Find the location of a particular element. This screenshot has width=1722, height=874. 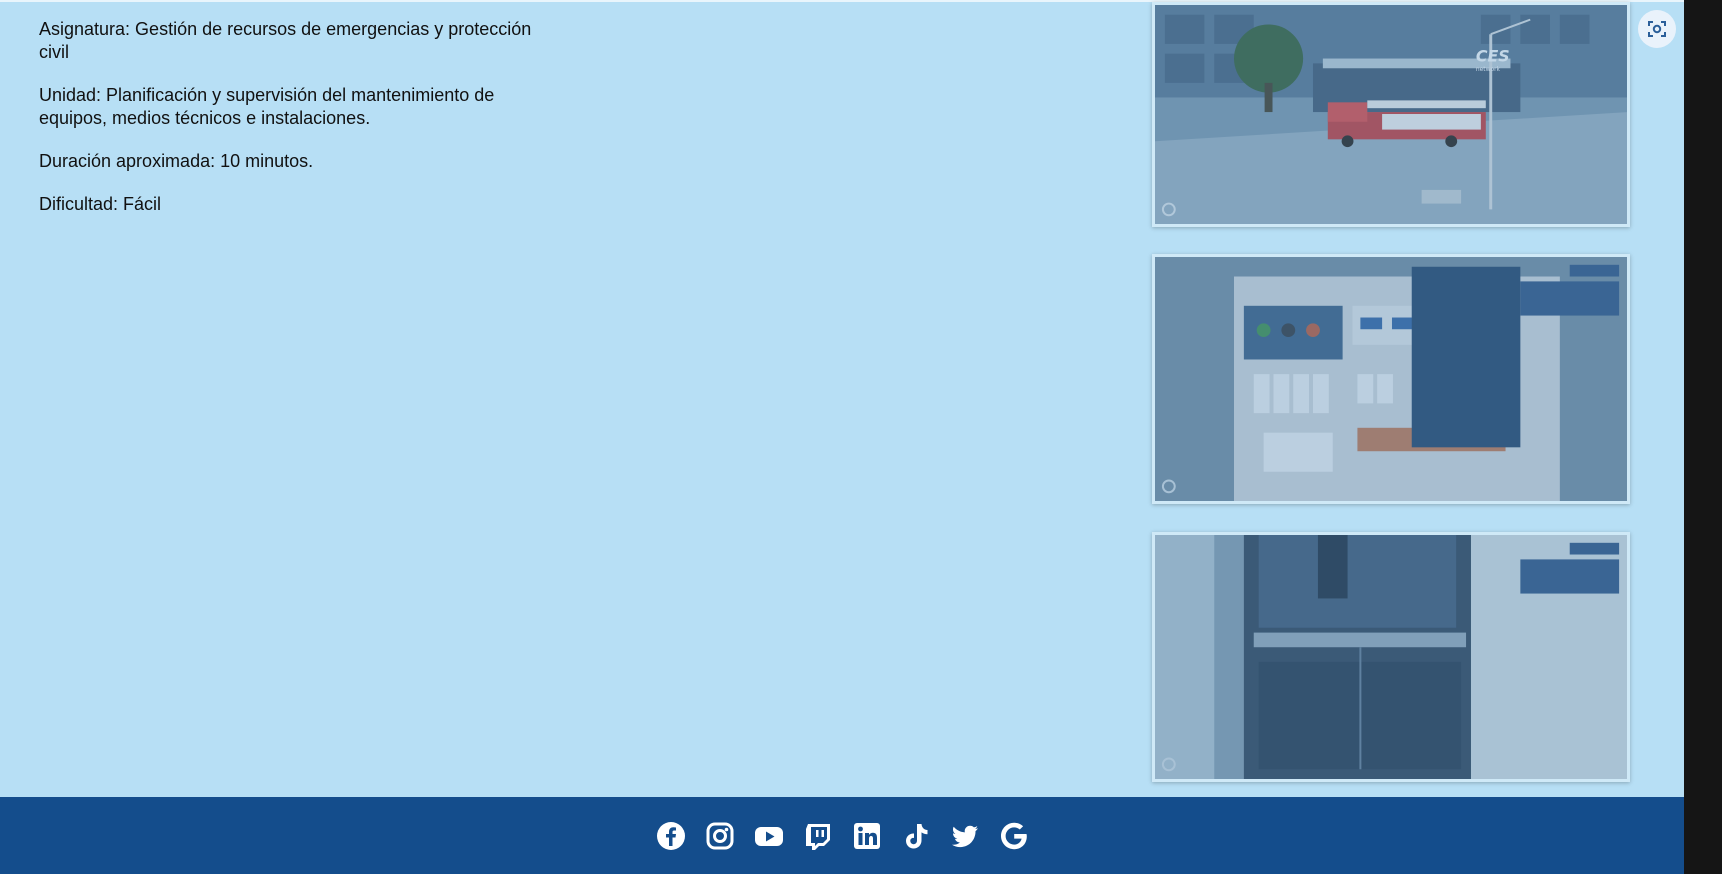

fire-truck-scene: CES network is located at coordinates (1391, 114).